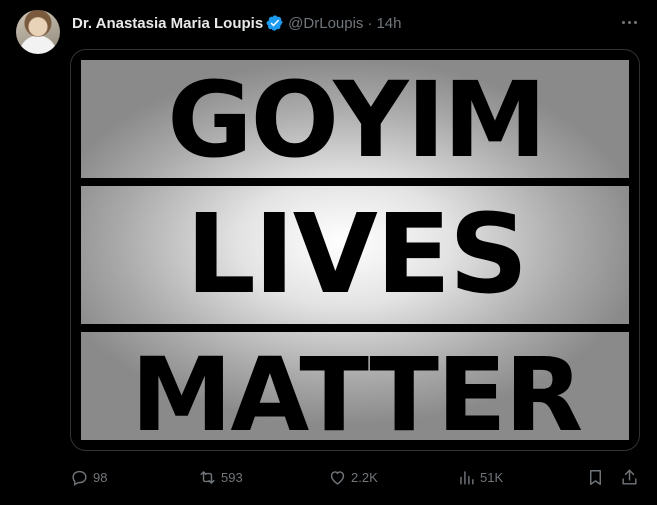 The image size is (657, 505). Describe the element at coordinates (79, 478) in the screenshot. I see `reply-icon` at that location.